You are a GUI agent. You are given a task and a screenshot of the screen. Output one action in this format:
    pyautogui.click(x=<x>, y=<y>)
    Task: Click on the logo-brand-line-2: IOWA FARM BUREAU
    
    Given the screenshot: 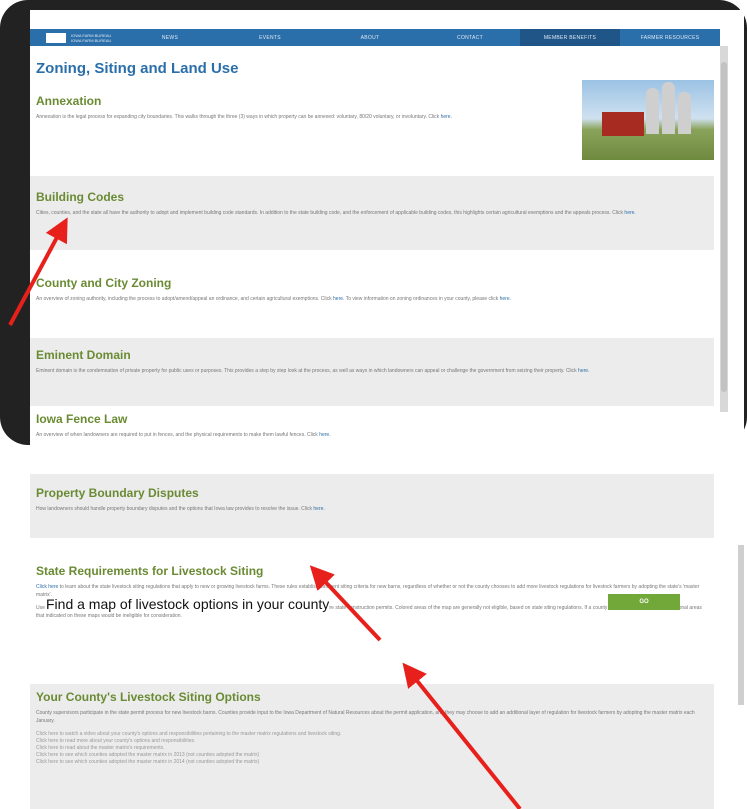 What is the action you would take?
    pyautogui.click(x=91, y=40)
    